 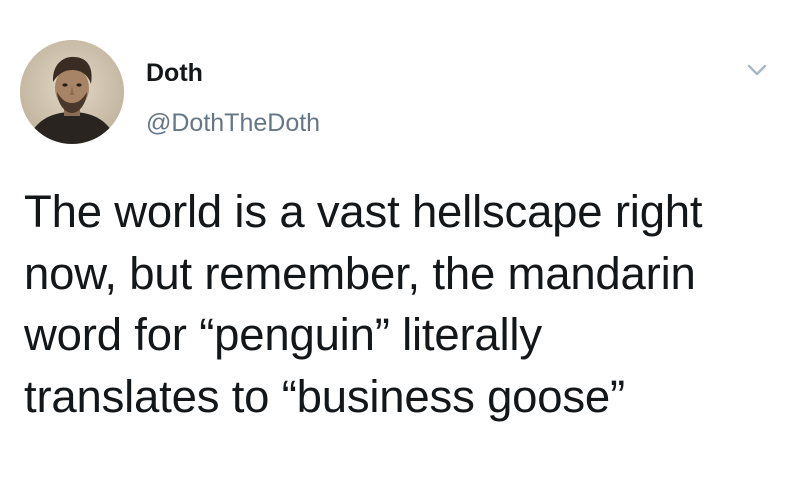 What do you see at coordinates (757, 70) in the screenshot?
I see `chevron-down-icon` at bounding box center [757, 70].